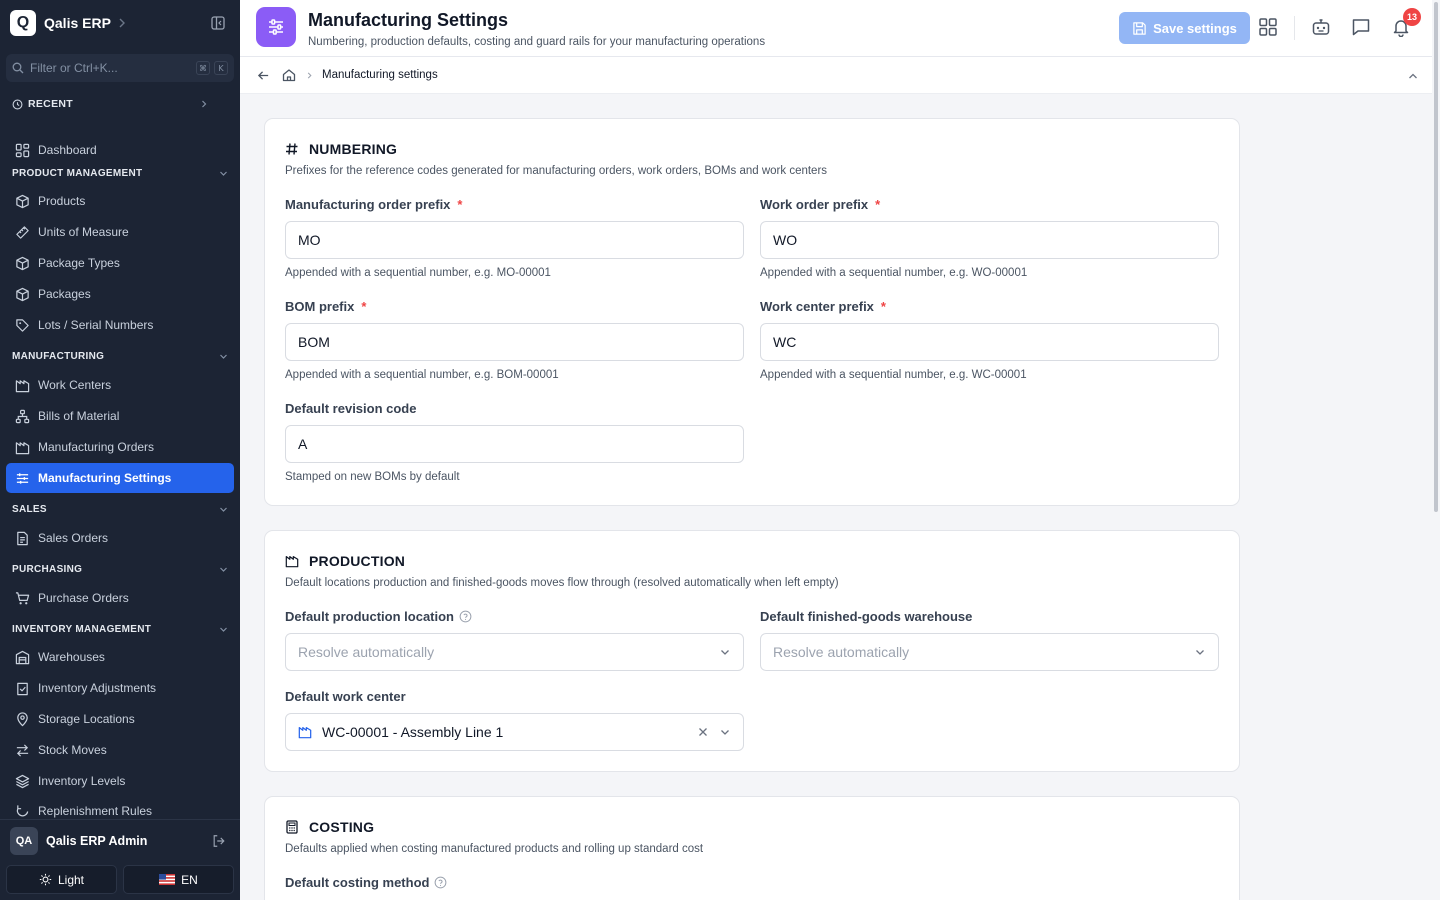  What do you see at coordinates (1413, 76) in the screenshot?
I see `chevron-up-icon` at bounding box center [1413, 76].